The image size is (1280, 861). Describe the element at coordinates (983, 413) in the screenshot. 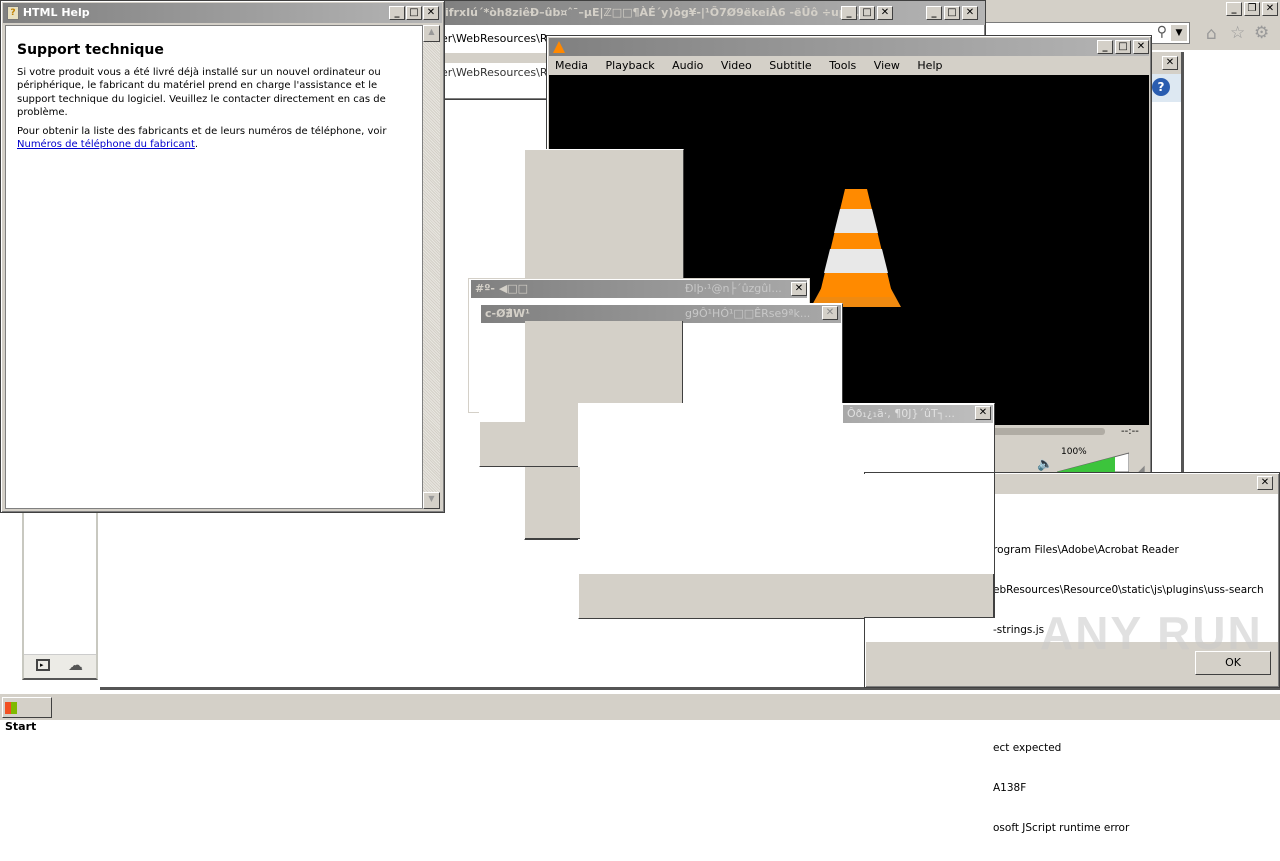

I see `dialog-3-close-button: ✕` at that location.